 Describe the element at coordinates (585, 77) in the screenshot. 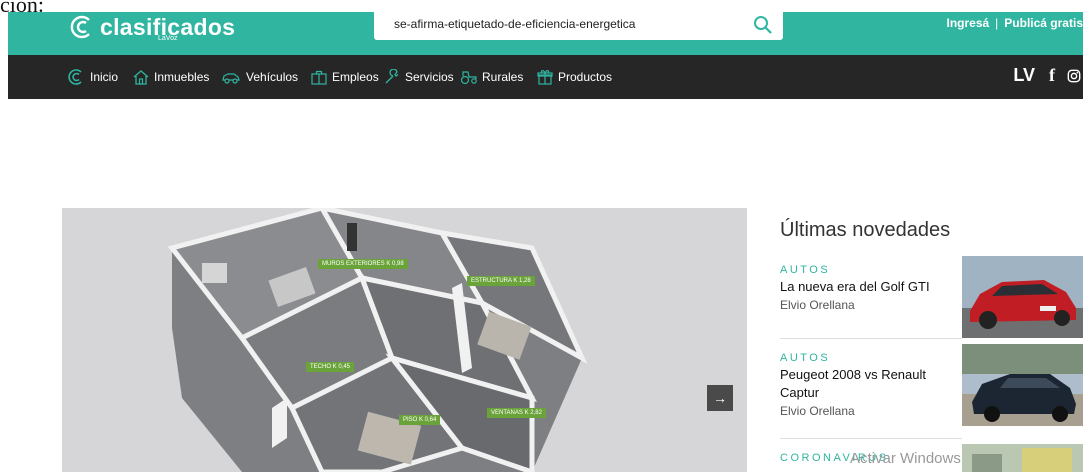

I see `nav-label: Productos` at that location.